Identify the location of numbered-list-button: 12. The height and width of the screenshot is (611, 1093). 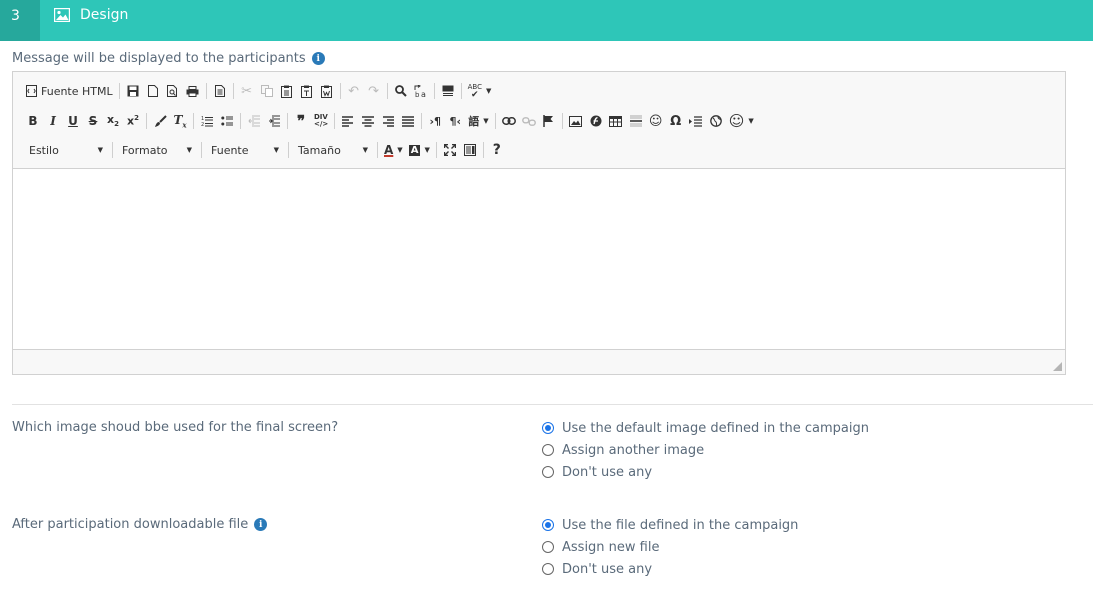
(207, 121).